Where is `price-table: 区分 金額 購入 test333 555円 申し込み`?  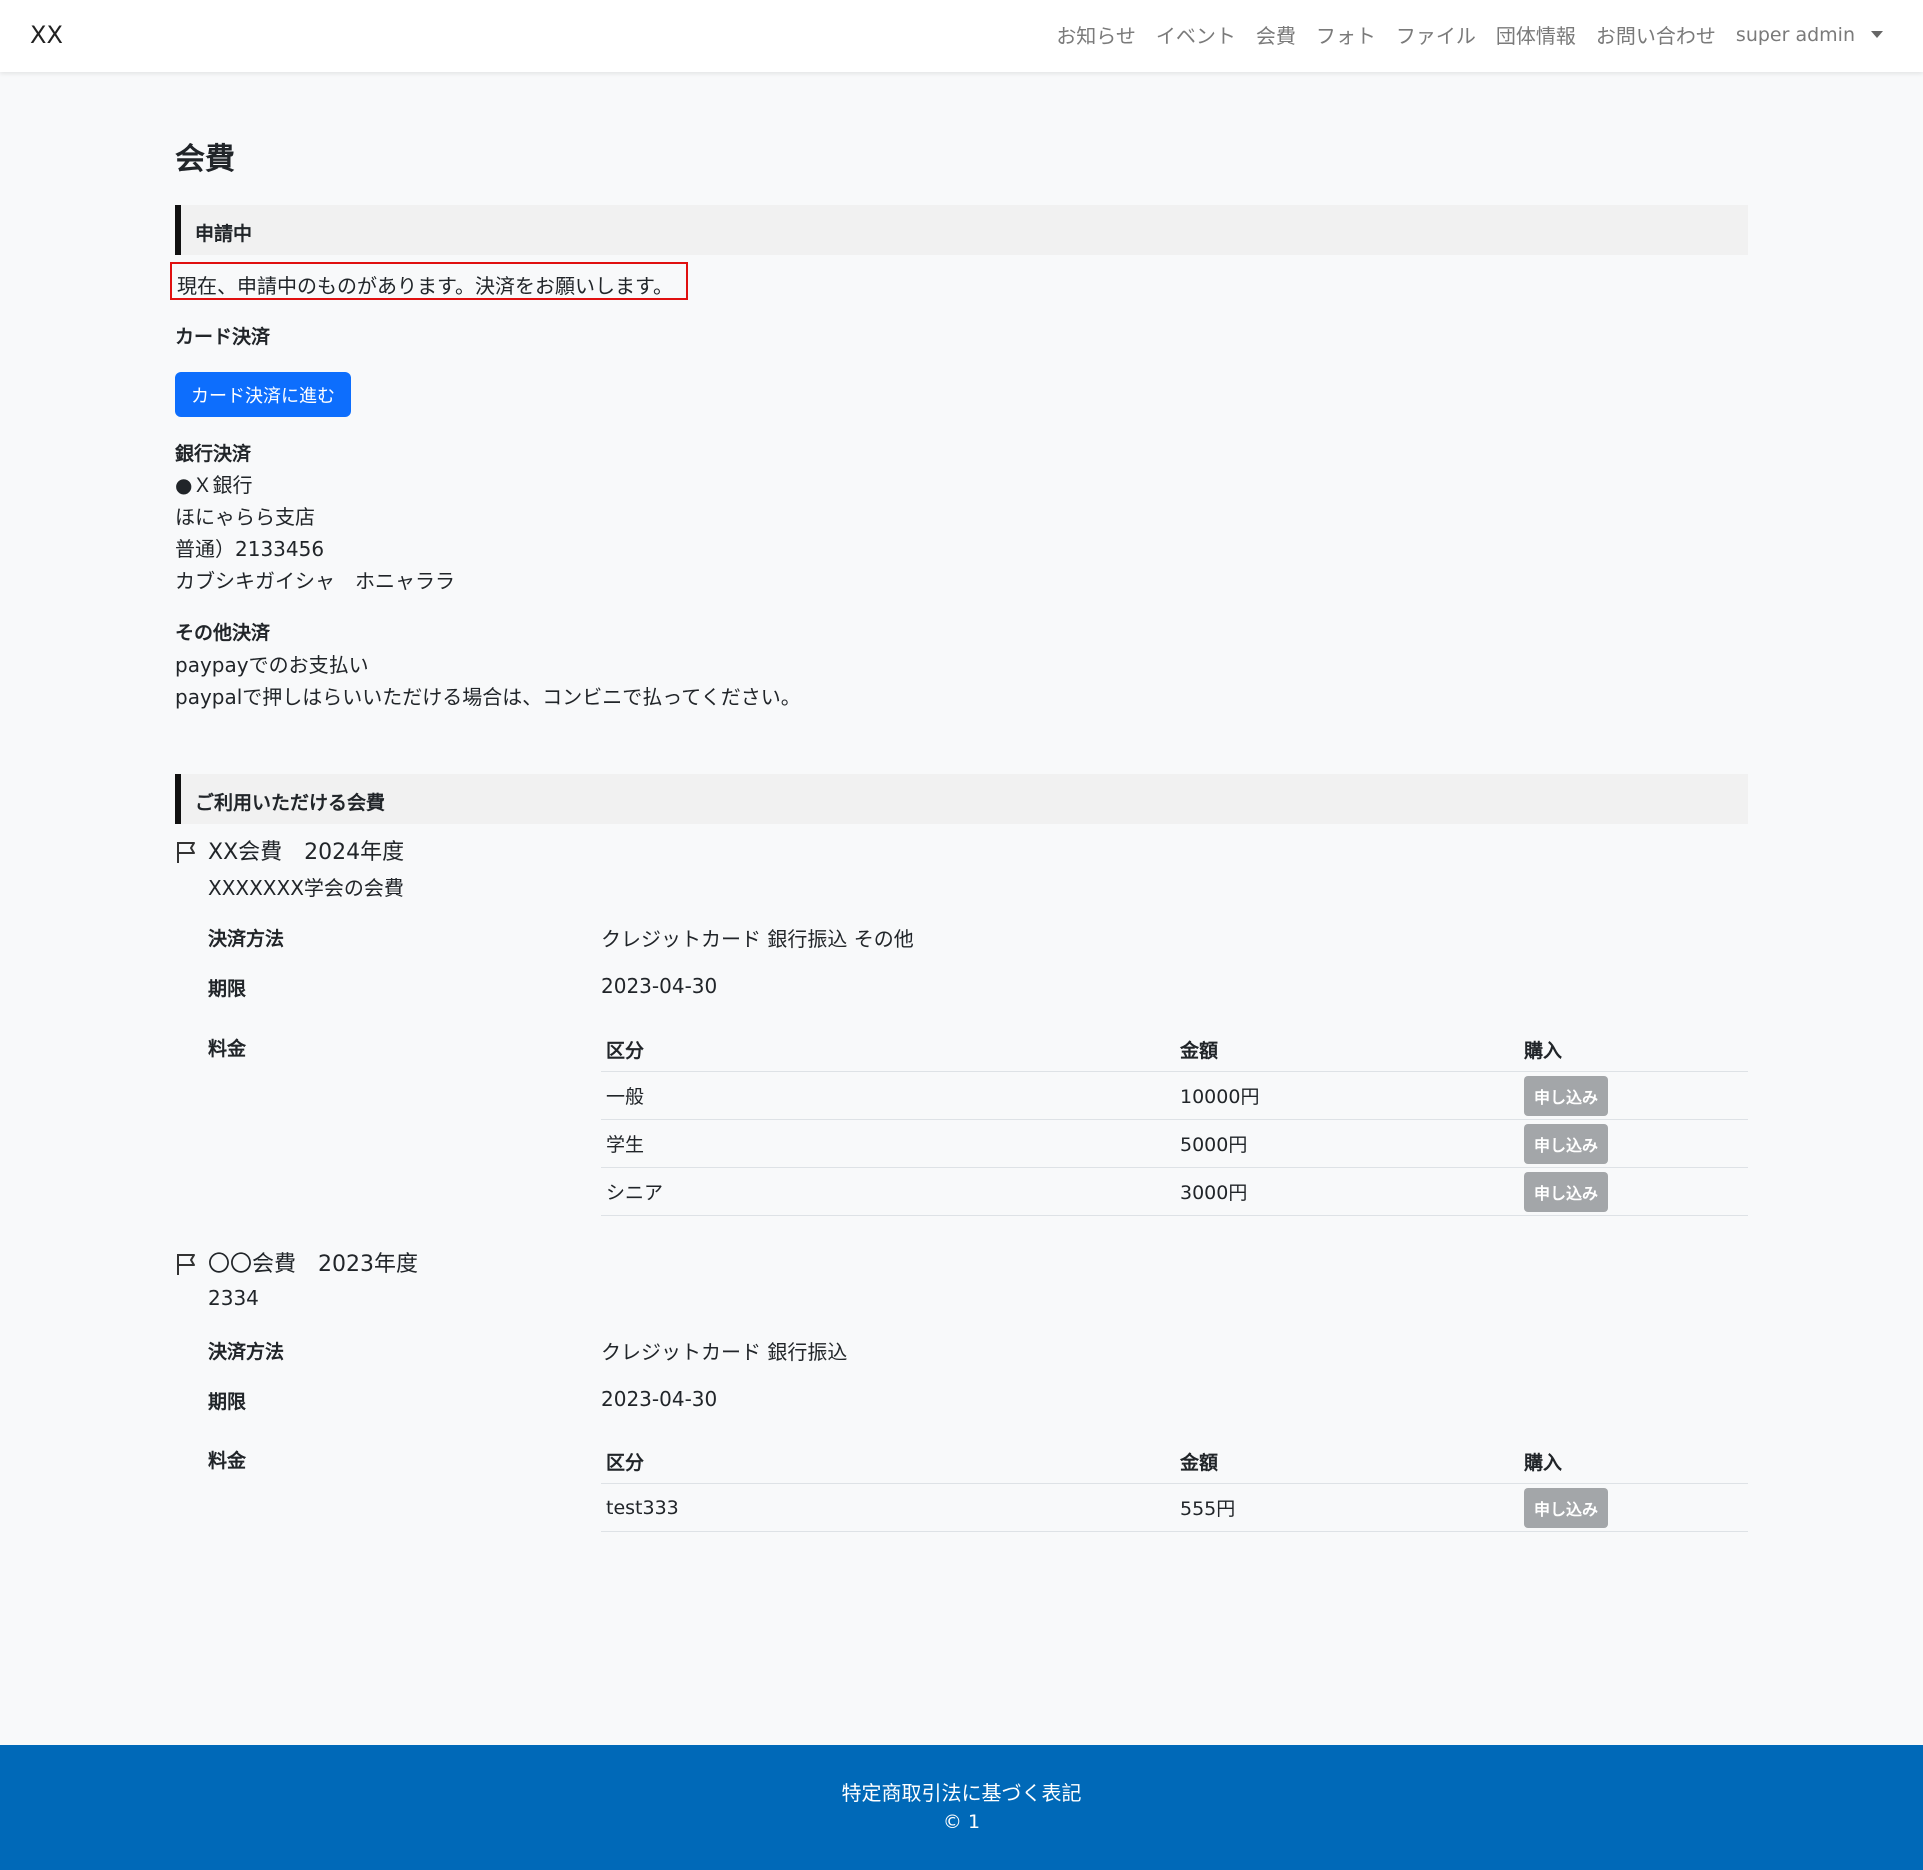 price-table: 区分 金額 購入 test333 555円 申し込み is located at coordinates (1174, 1486).